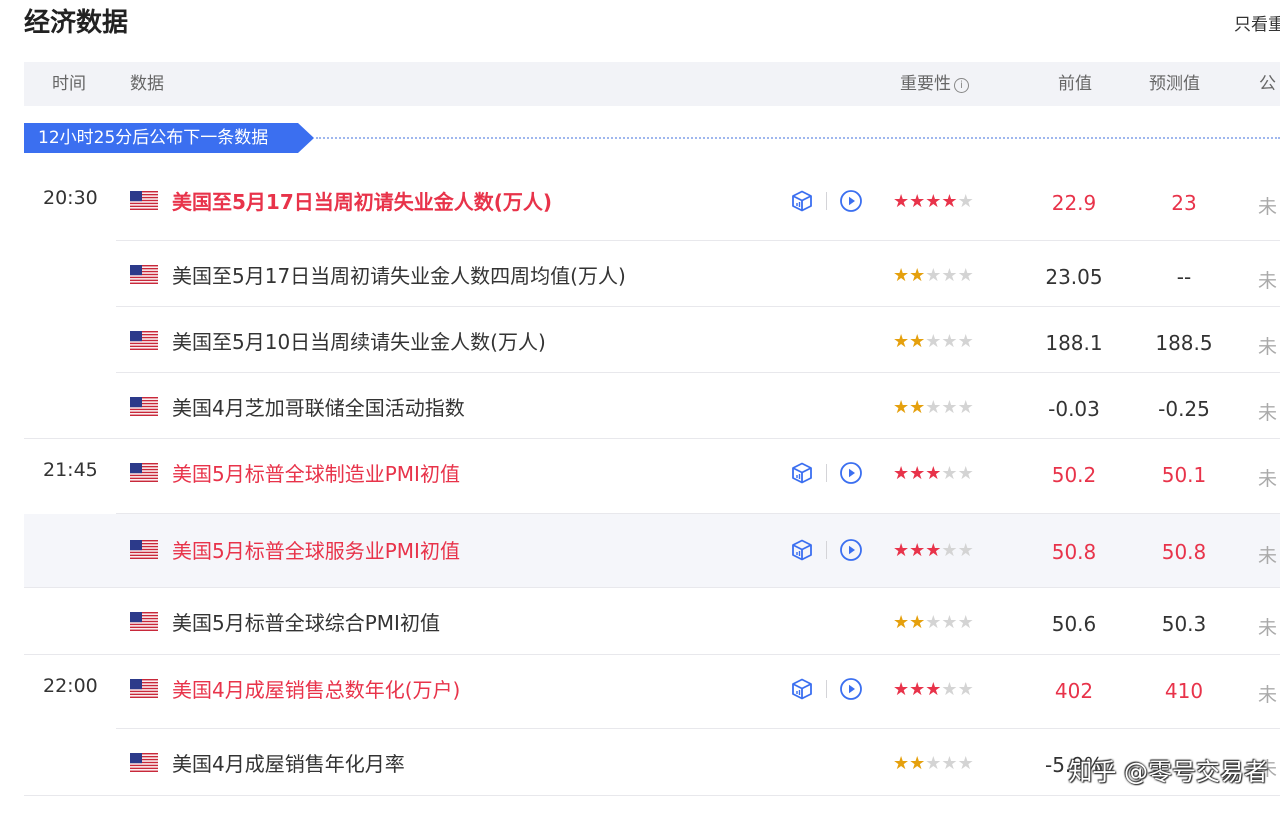  I want to click on table-row: 美国4月芝加哥联储全国活动指数 ★★★★★ -0.03 -0.25 未, so click(652, 406).